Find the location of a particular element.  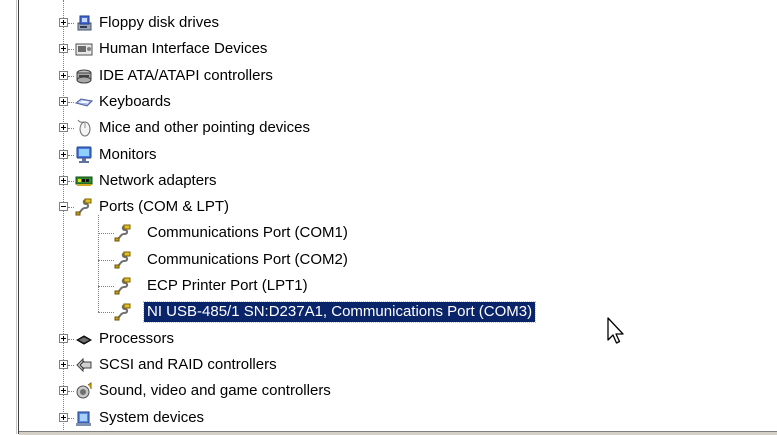

tree-item: System devices is located at coordinates (350, 418).